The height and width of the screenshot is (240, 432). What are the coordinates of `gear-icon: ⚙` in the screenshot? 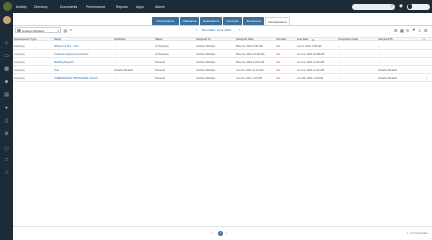 It's located at (425, 30).